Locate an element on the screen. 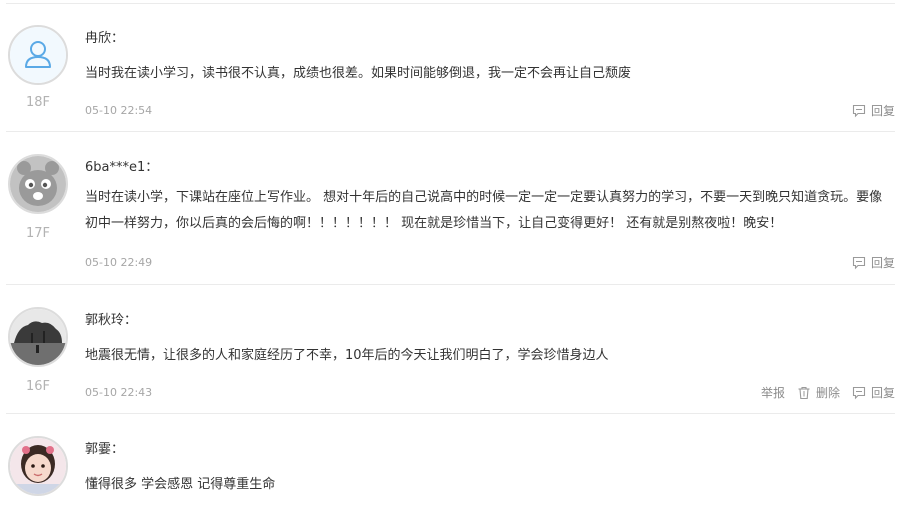  floor-number: 17F is located at coordinates (38, 233).